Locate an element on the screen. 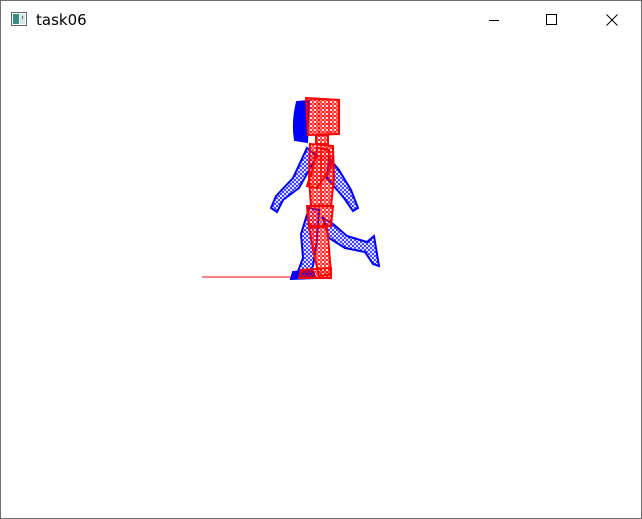 Image resolution: width=642 pixels, height=519 pixels. window-title: task06 is located at coordinates (61, 20).